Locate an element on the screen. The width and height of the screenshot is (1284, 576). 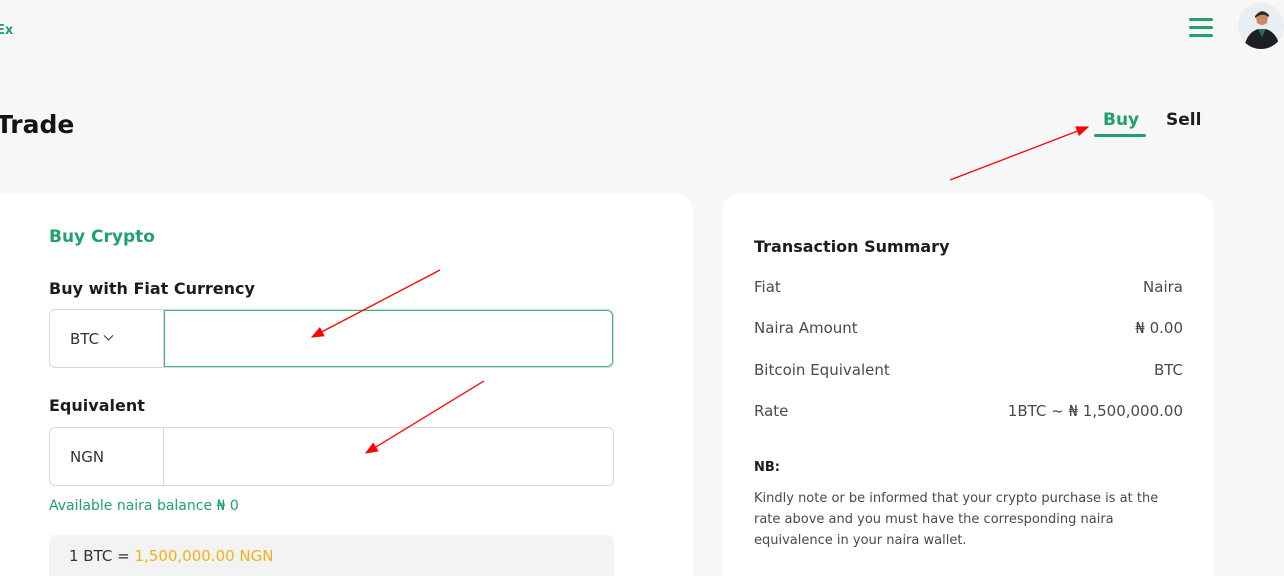
summary-row-bitcoin-equivalent: Bitcoin Equivalent BTC is located at coordinates (968, 370).